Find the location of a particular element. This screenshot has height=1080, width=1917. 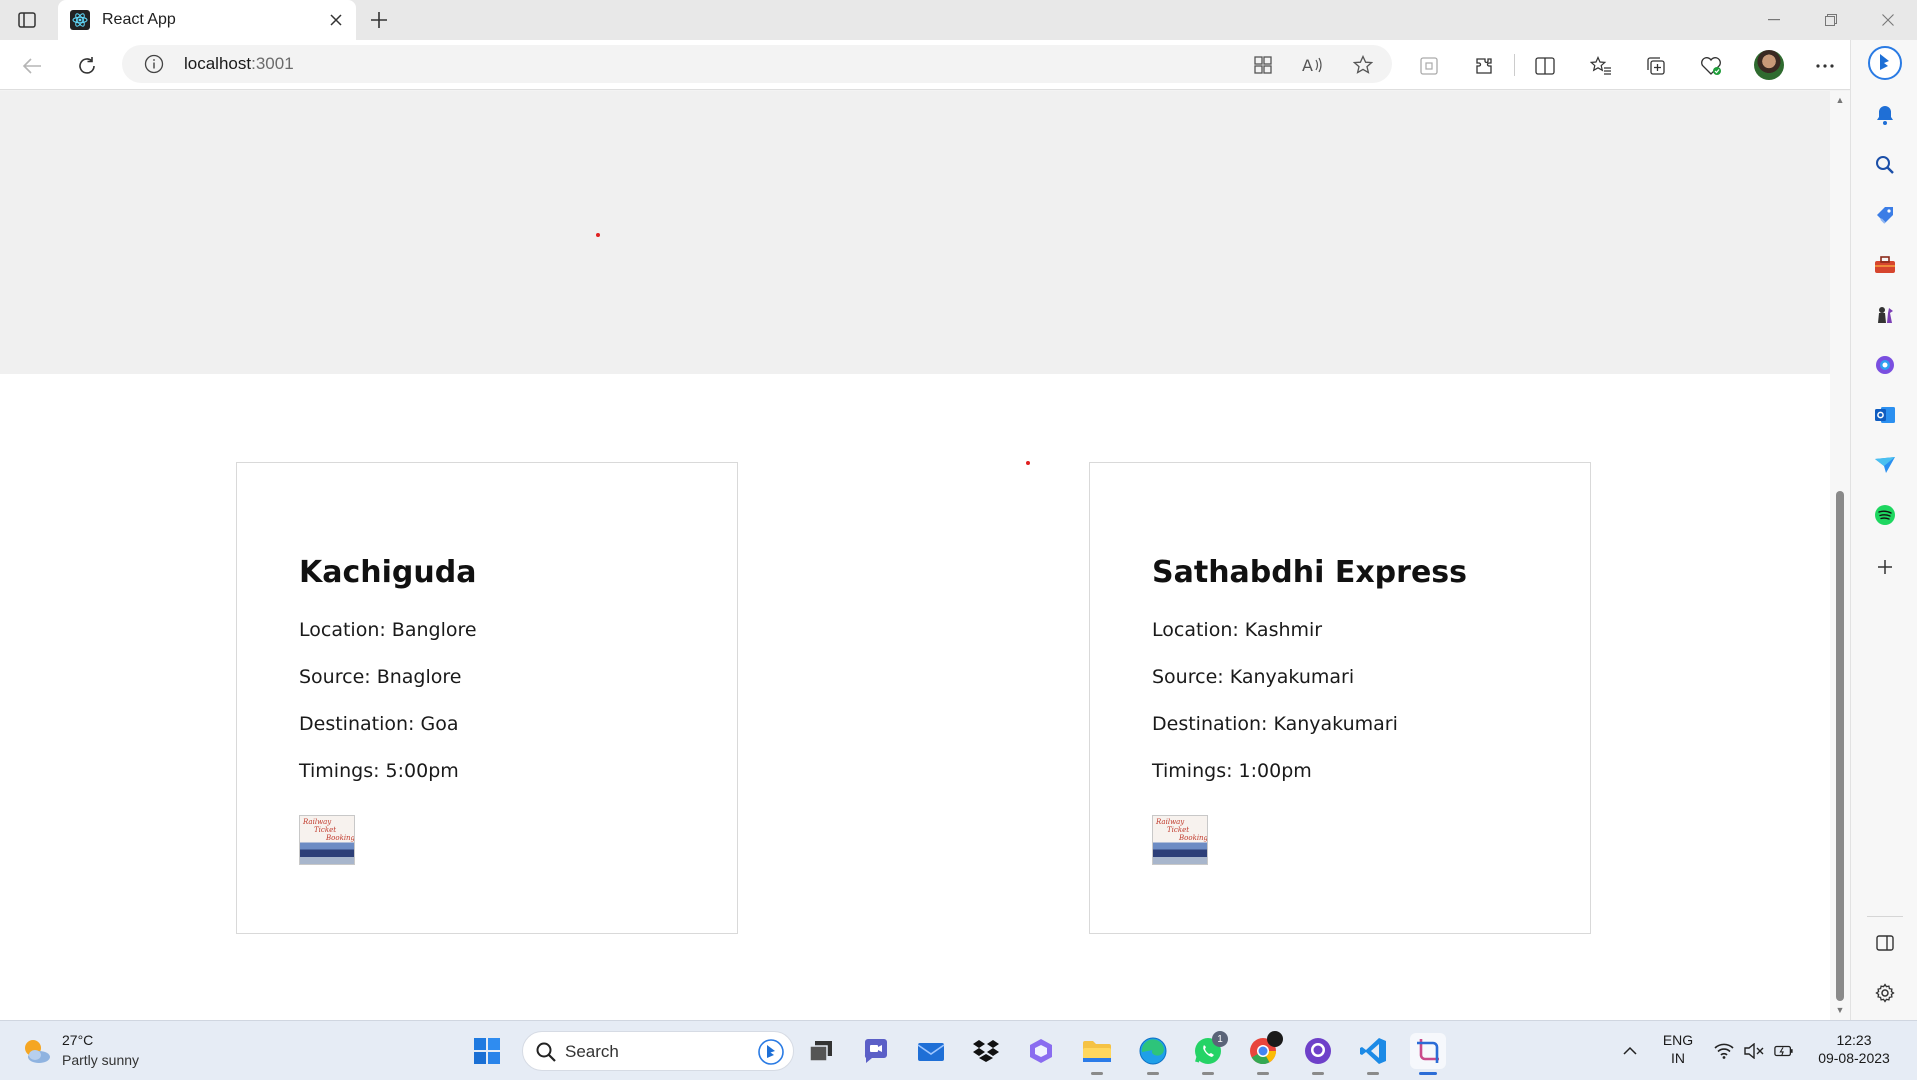

settings-gear-icon is located at coordinates (1885, 993).